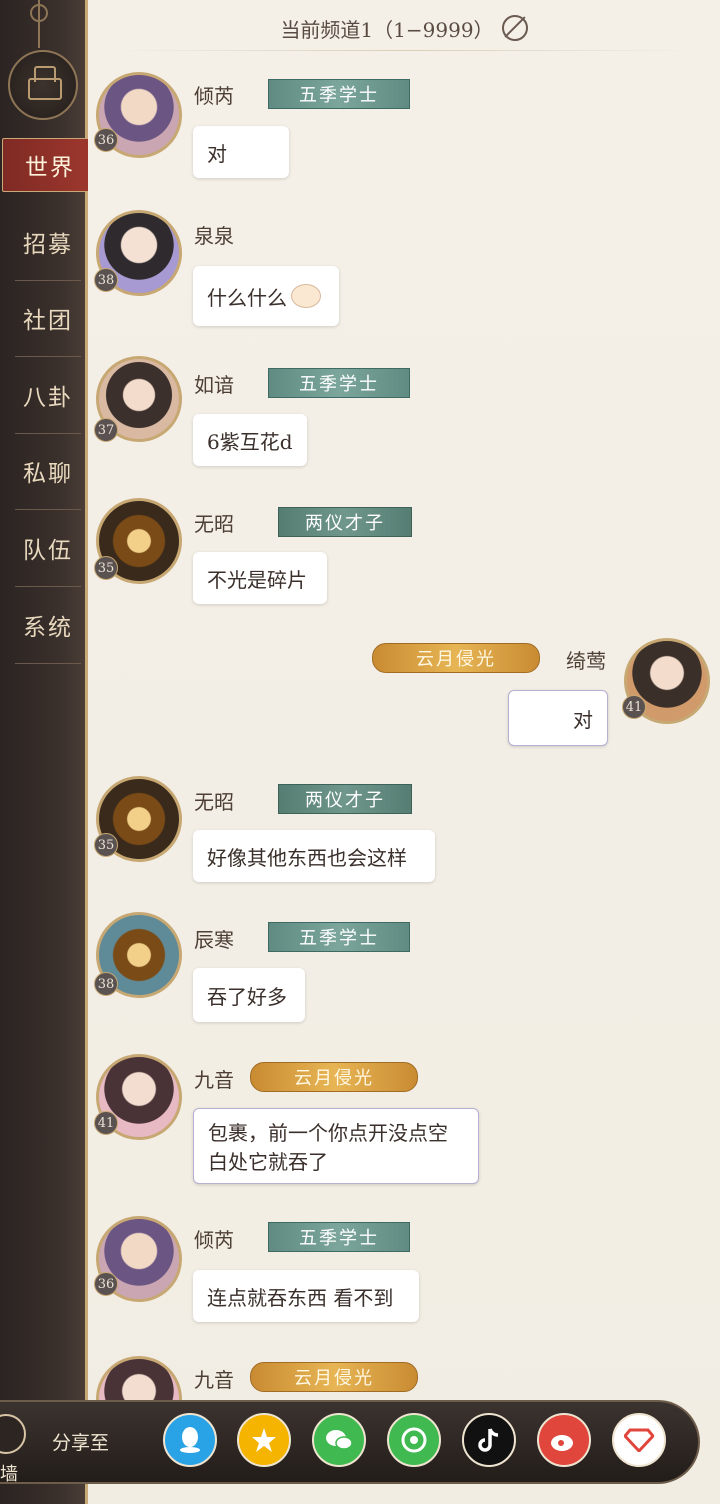  I want to click on weibo-icon, so click(564, 1440).